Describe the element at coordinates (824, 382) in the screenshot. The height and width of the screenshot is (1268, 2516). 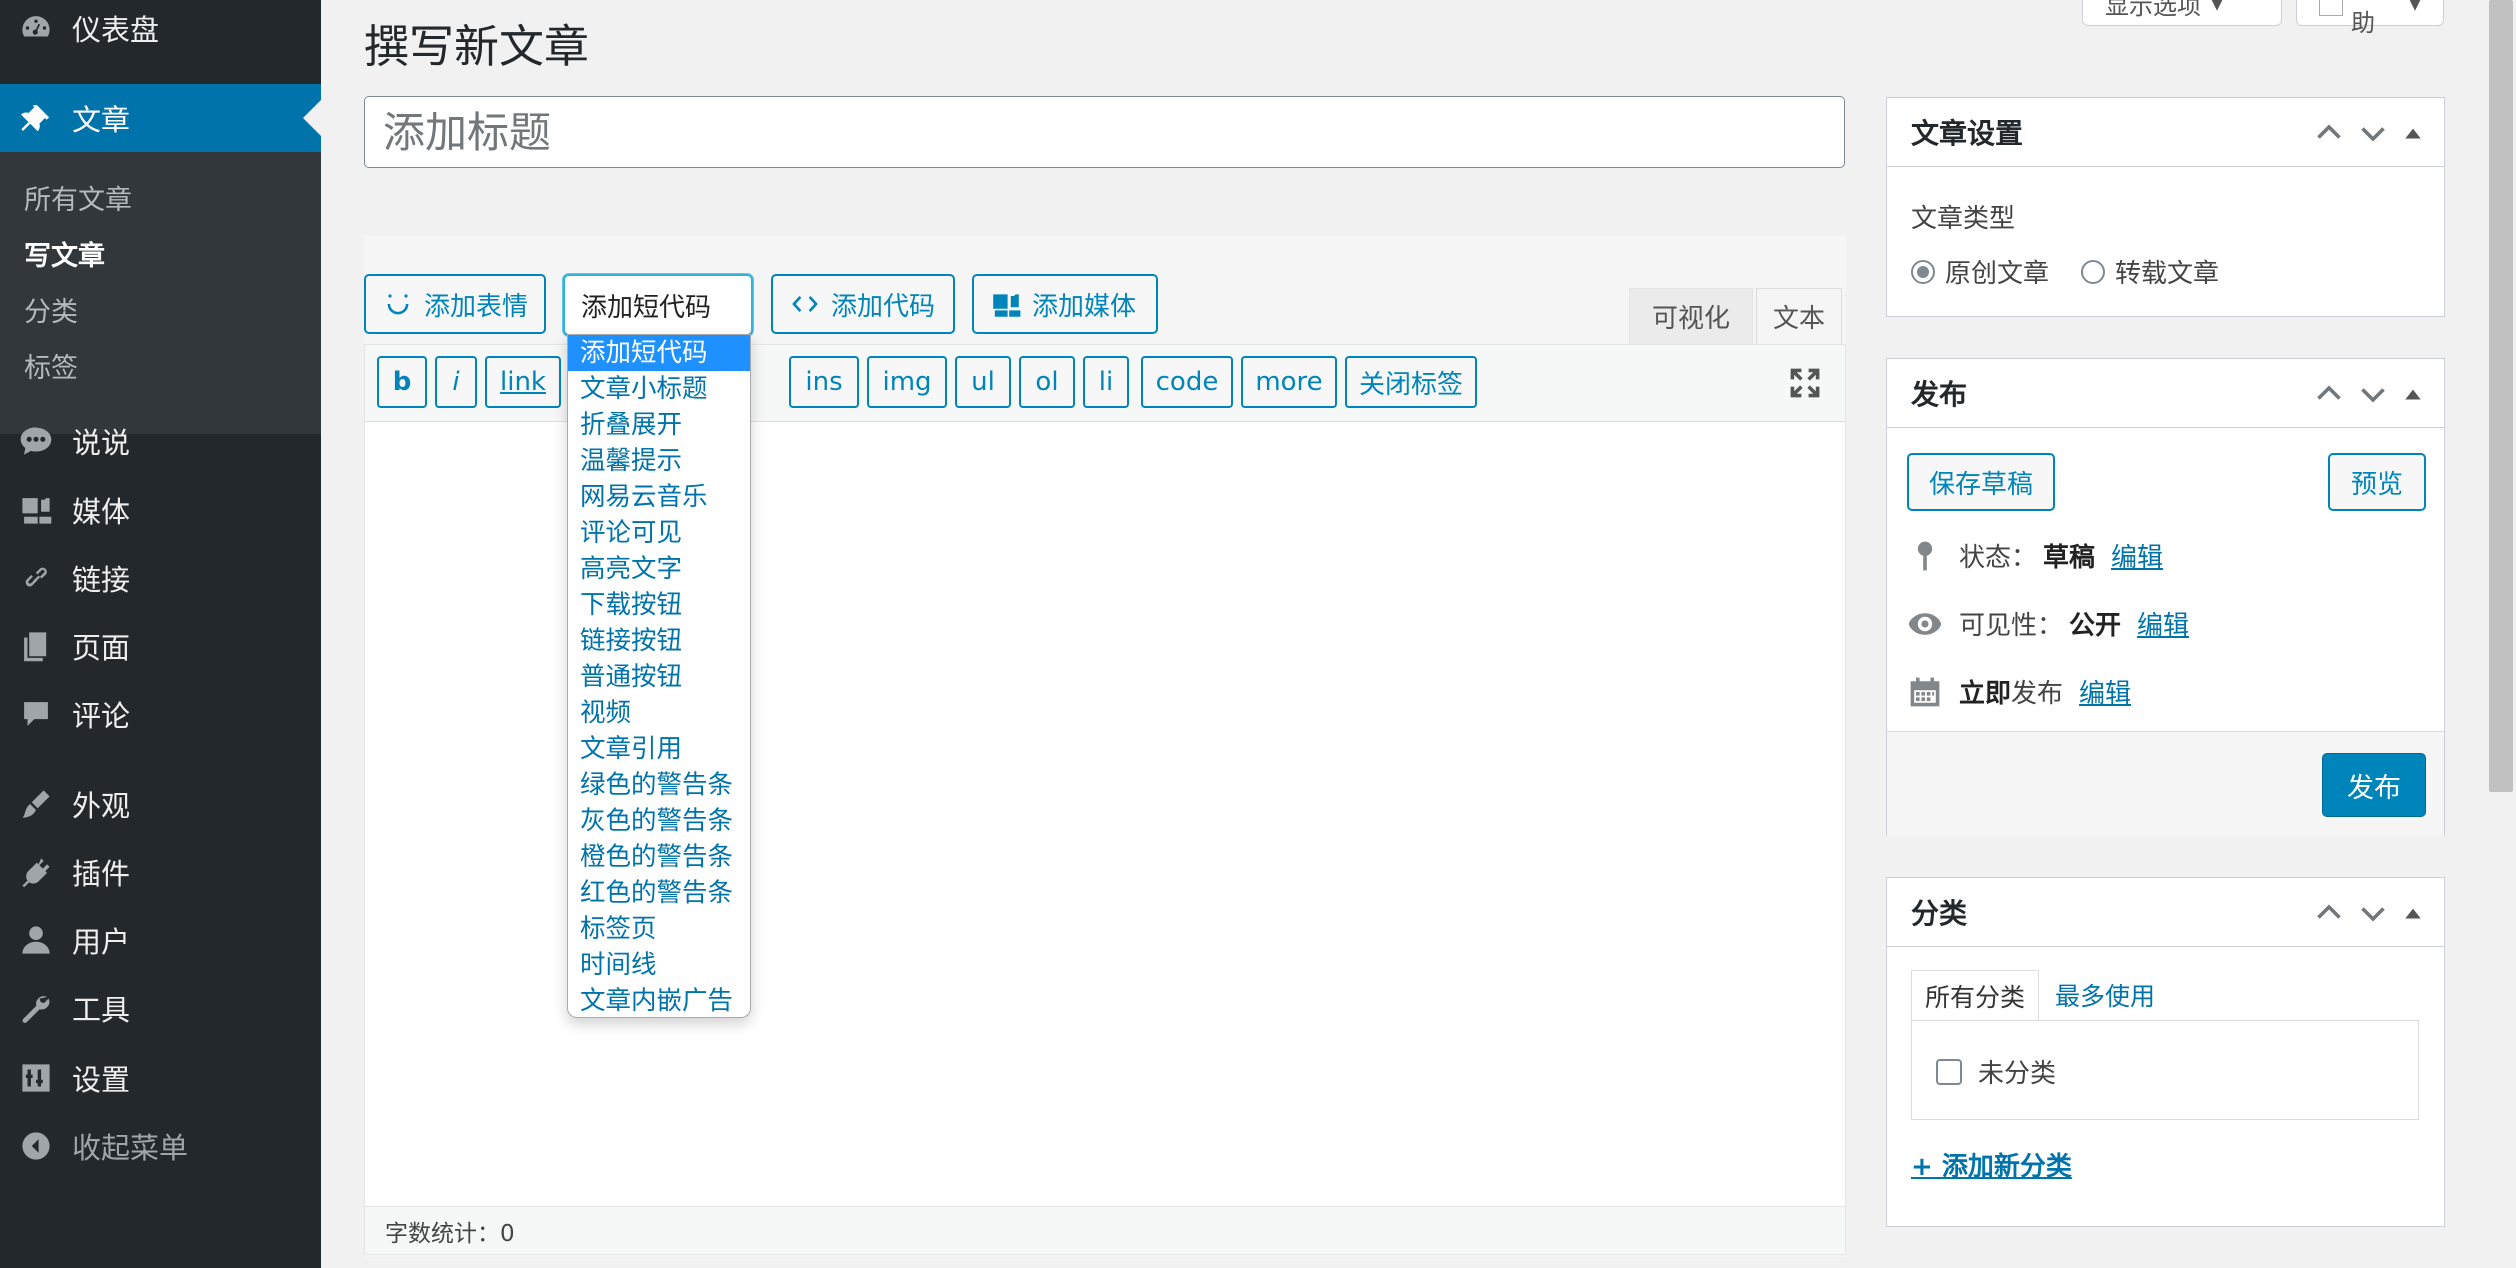
I see `qt-ins-button: ins` at that location.